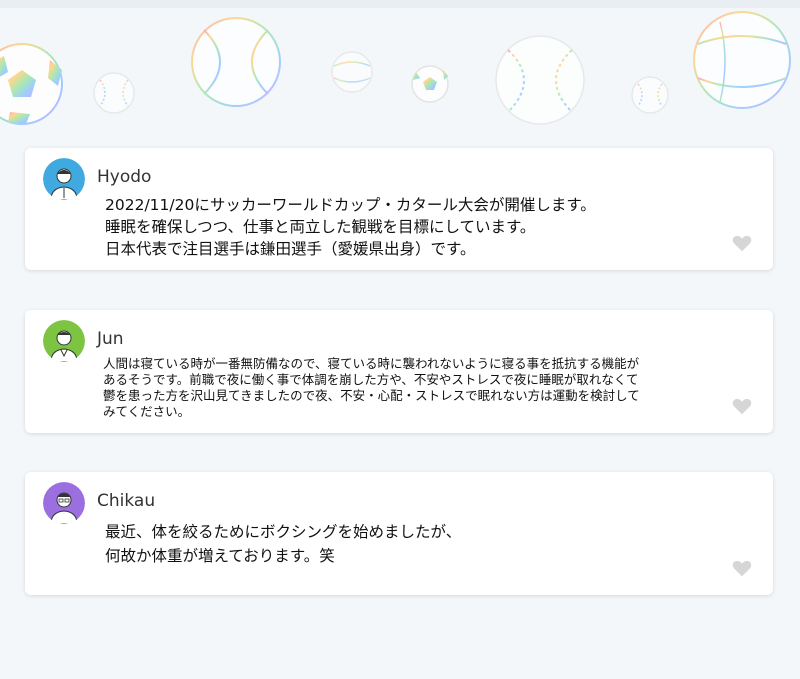  Describe the element at coordinates (409, 544) in the screenshot. I see `post-body: 最近、体を絞るためにボクシングを始めましたが、 何故か体重が増えております。笑` at that location.